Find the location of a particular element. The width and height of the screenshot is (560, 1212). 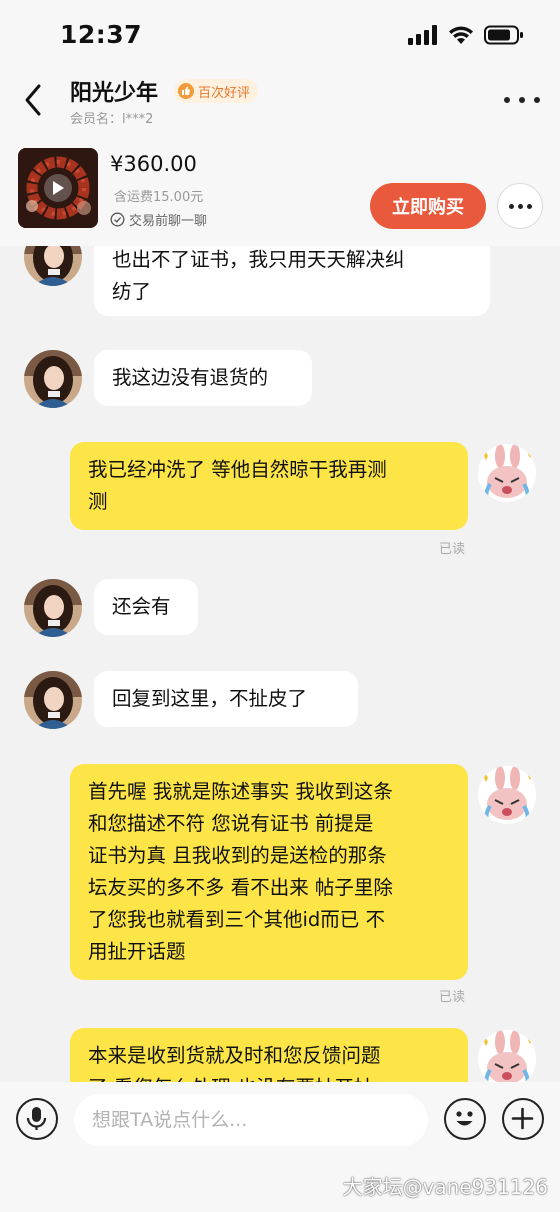

member-id: 会员名：l***2 is located at coordinates (112, 119).